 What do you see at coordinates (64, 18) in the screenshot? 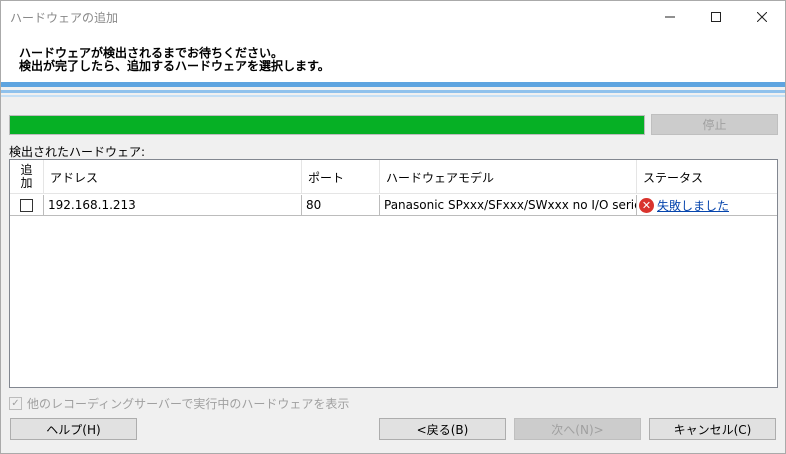
I see `window-title: ハードウェアの追加` at bounding box center [64, 18].